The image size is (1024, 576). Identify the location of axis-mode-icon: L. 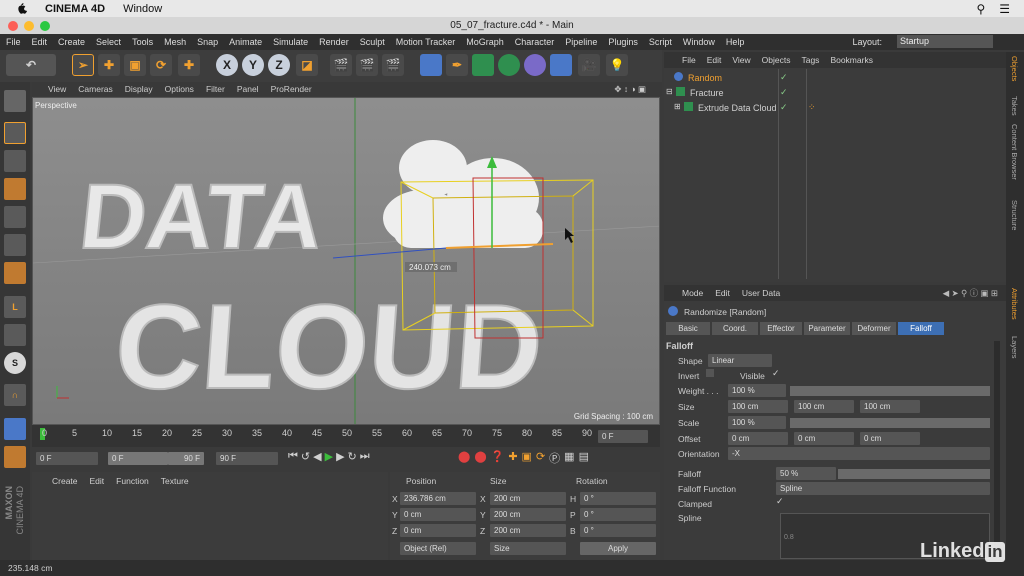
(15, 307).